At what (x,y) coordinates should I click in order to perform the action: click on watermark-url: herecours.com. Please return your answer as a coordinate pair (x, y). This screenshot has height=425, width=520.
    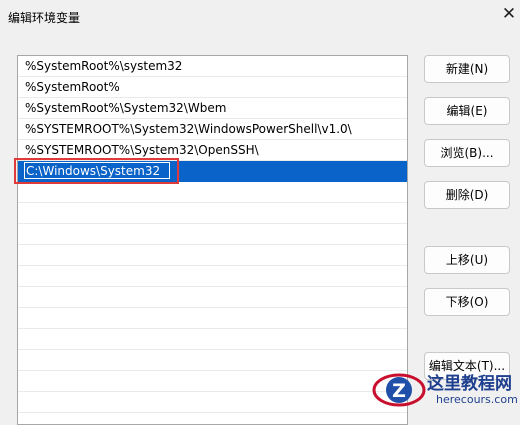
    Looking at the image, I should click on (477, 399).